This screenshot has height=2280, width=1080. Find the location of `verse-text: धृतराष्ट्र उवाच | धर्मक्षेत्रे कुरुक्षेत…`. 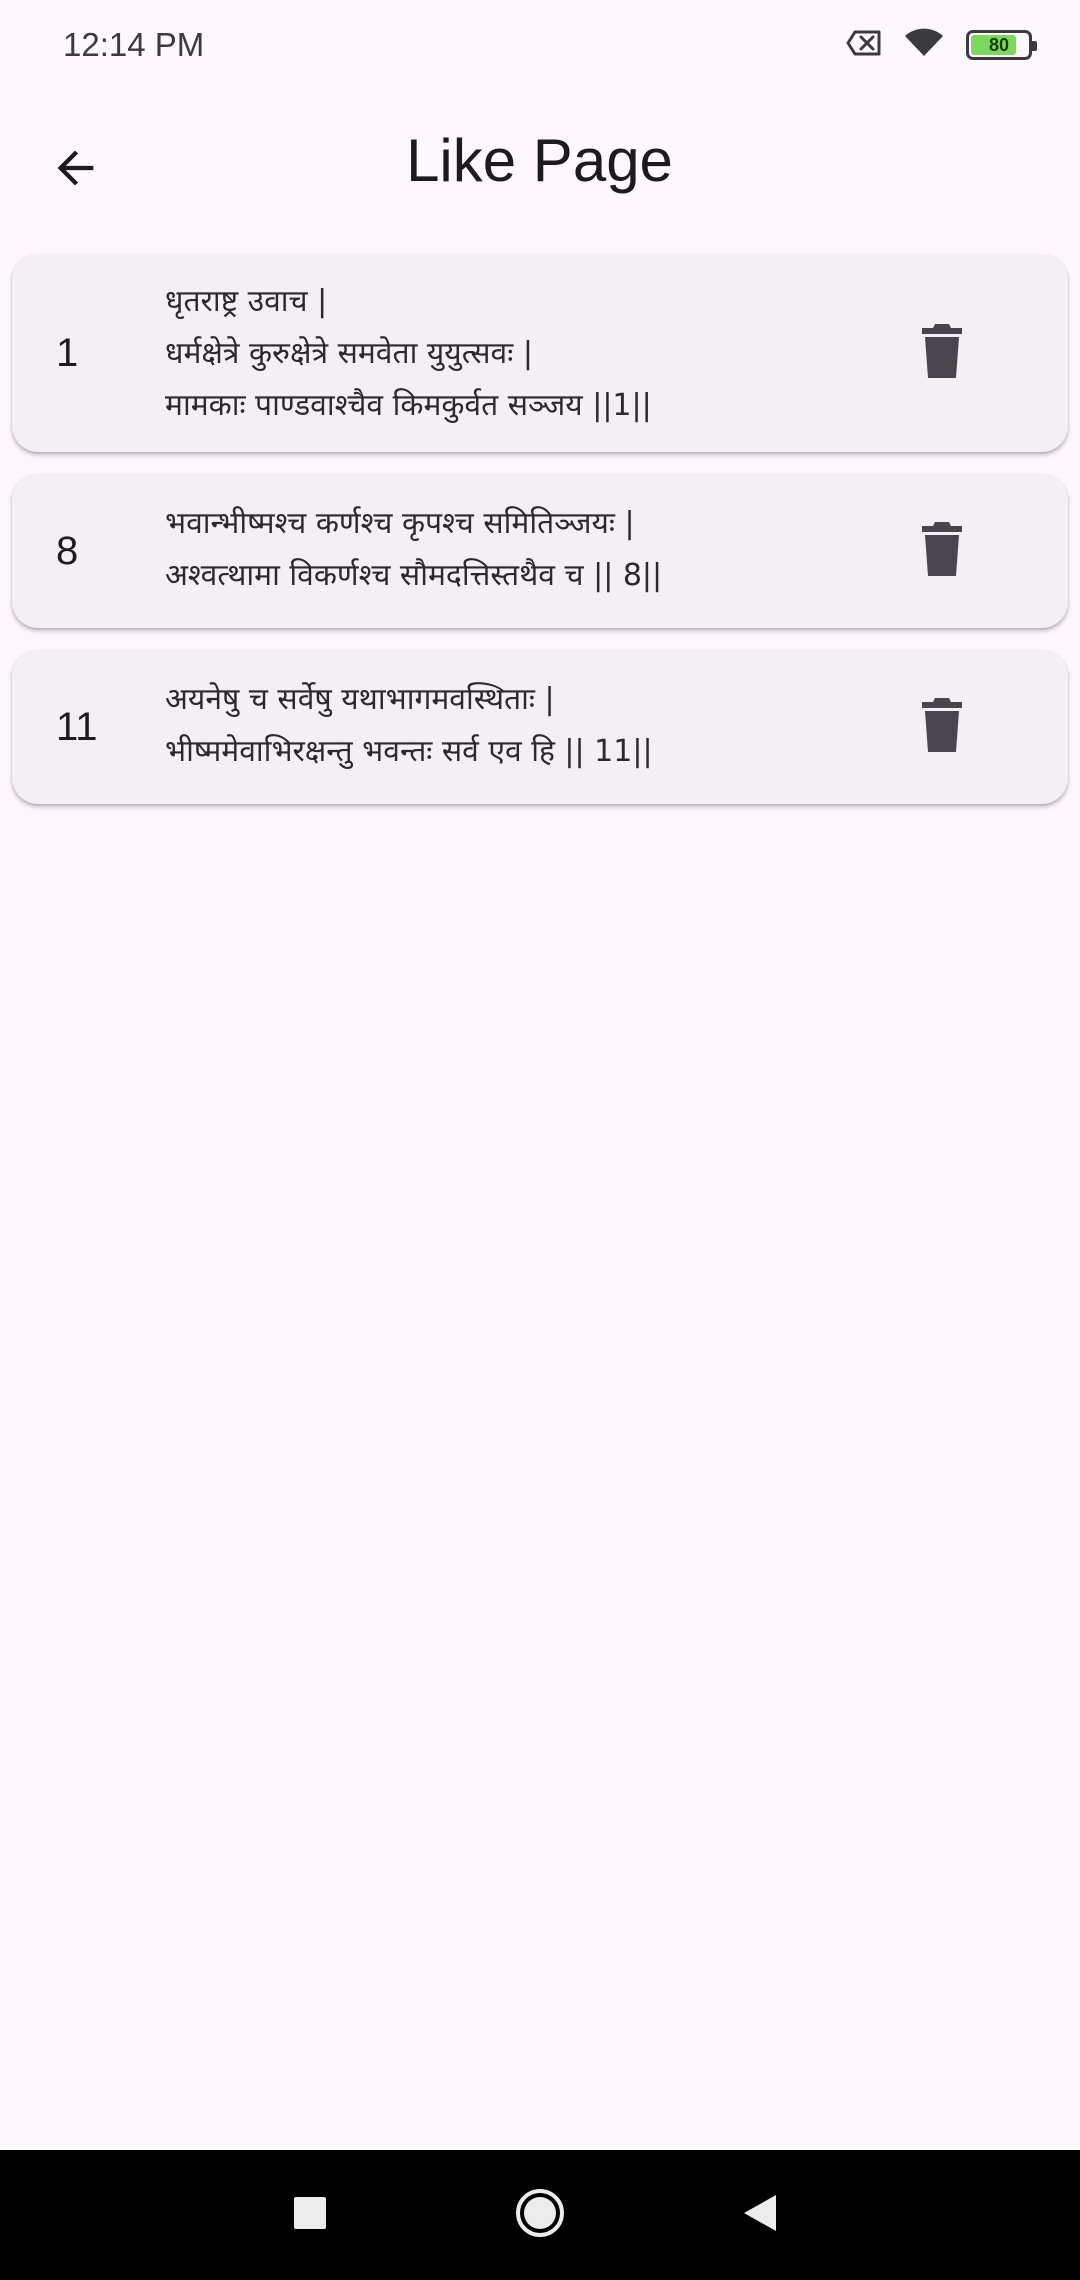

verse-text: धृतराष्ट्र उवाच | धर्मक्षेत्रे कुरुक्षेत… is located at coordinates (525, 354).